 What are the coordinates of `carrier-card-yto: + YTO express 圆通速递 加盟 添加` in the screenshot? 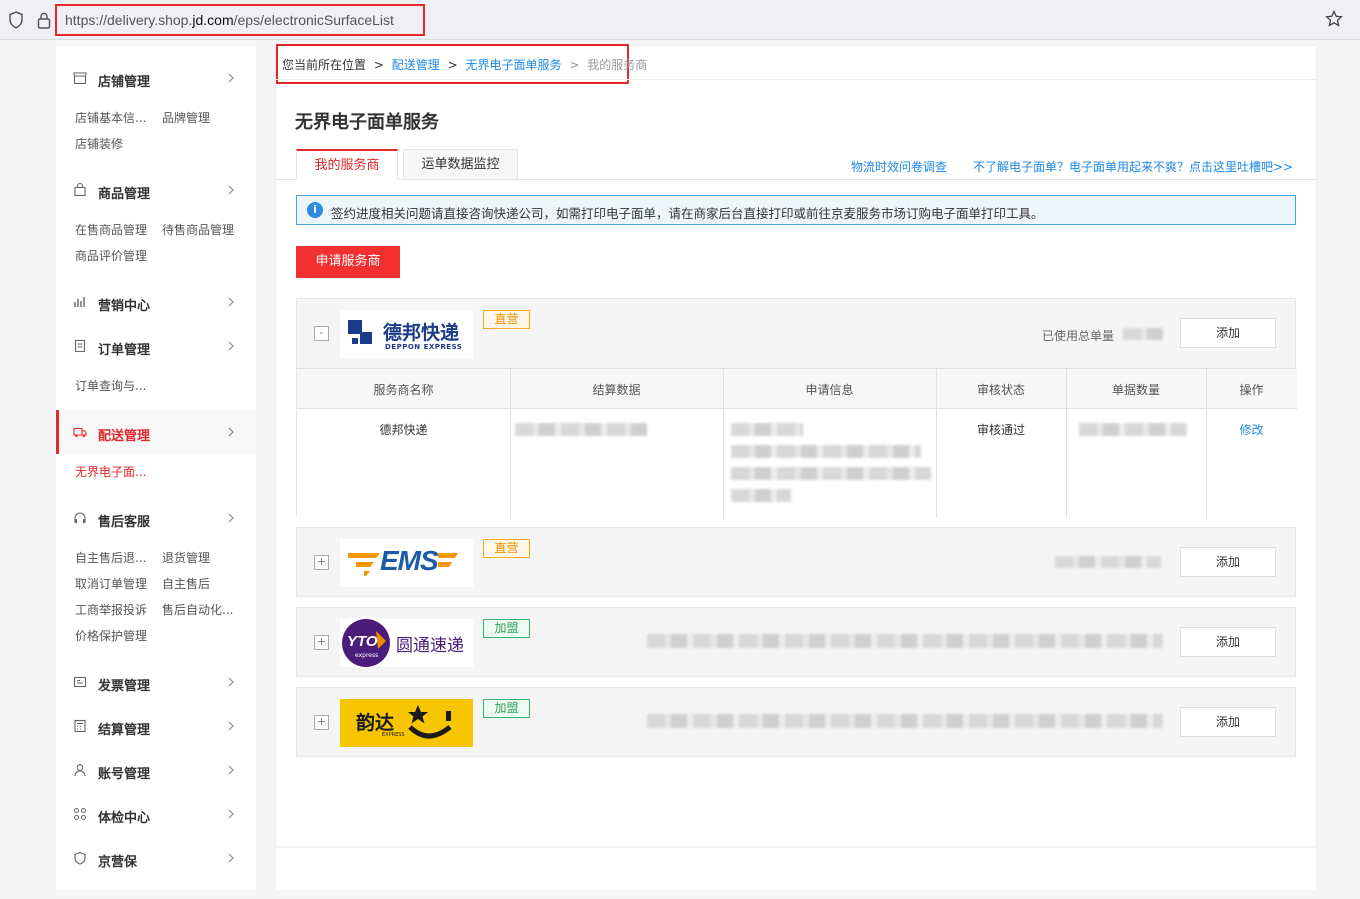 It's located at (796, 642).